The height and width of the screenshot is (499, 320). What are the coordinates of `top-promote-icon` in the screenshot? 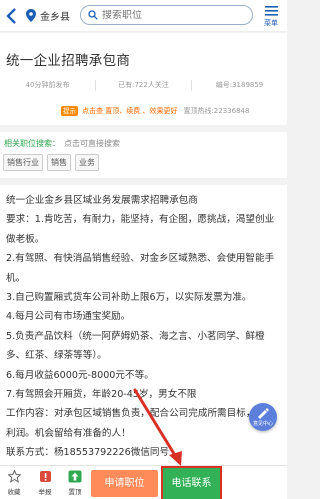 It's located at (75, 476).